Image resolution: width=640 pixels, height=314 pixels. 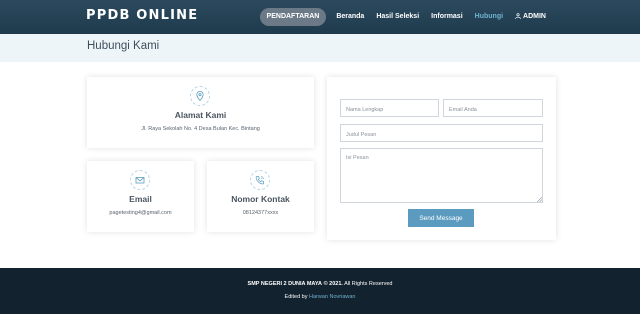 What do you see at coordinates (539, 199) in the screenshot?
I see `textarea-resize-handle-icon` at bounding box center [539, 199].